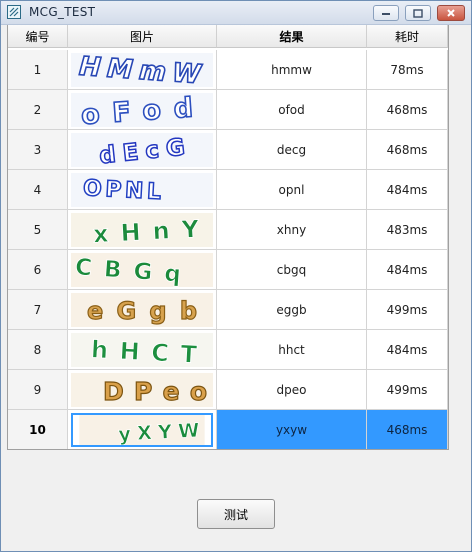 The image size is (472, 552). I want to click on captcha-image: hHCT, so click(142, 349).